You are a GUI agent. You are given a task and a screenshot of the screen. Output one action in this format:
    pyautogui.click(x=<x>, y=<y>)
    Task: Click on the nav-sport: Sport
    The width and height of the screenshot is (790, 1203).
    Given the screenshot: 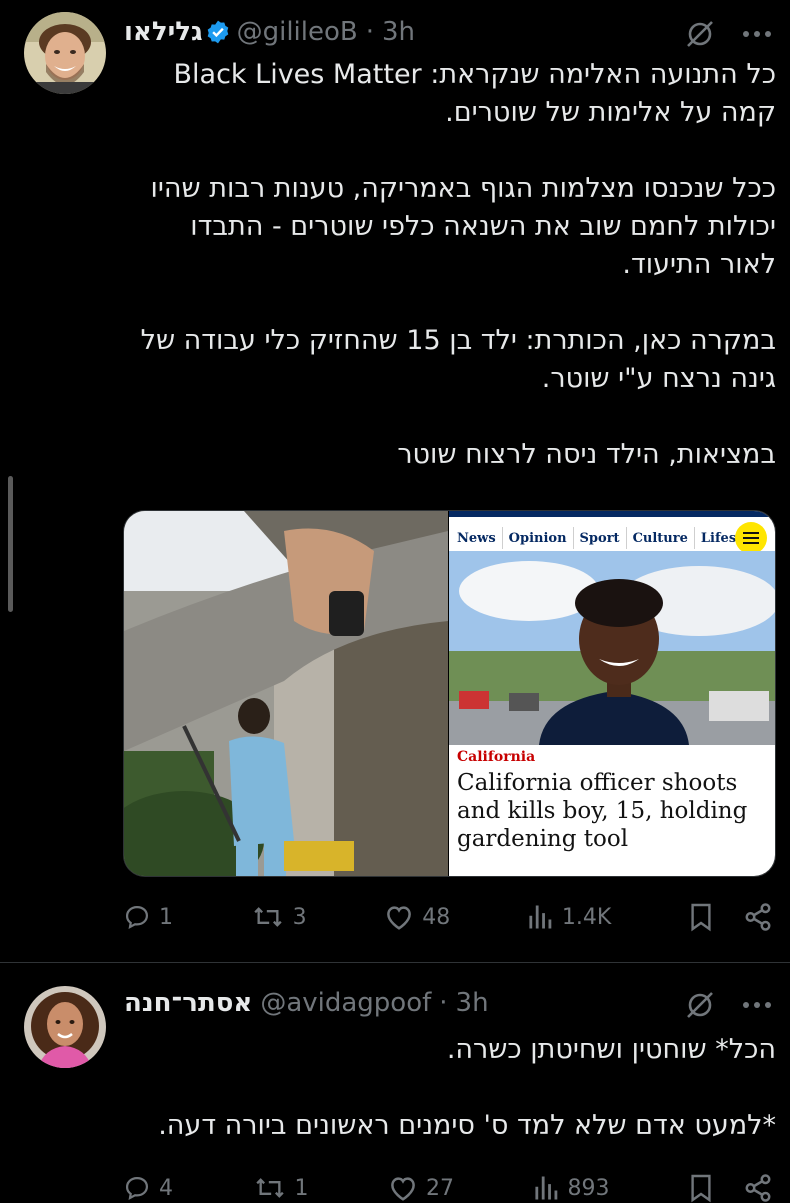 What is the action you would take?
    pyautogui.click(x=599, y=538)
    